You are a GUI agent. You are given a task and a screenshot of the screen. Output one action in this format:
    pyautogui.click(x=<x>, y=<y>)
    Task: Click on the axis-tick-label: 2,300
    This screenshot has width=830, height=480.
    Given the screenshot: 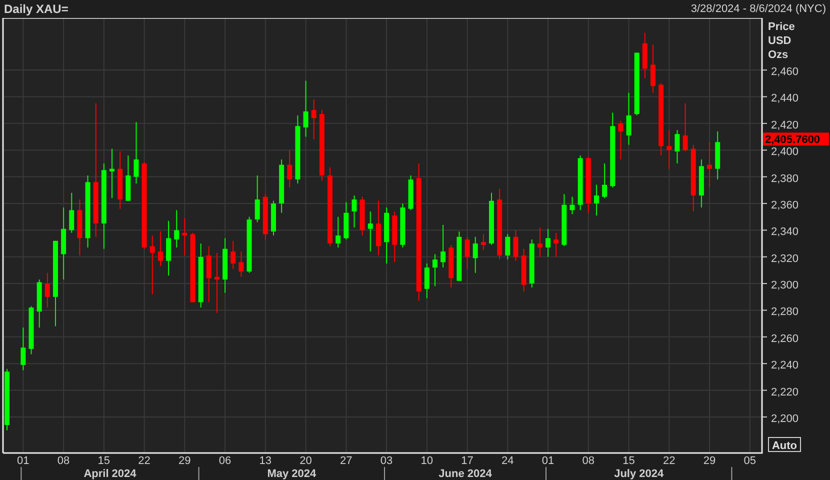 What is the action you would take?
    pyautogui.click(x=785, y=286)
    